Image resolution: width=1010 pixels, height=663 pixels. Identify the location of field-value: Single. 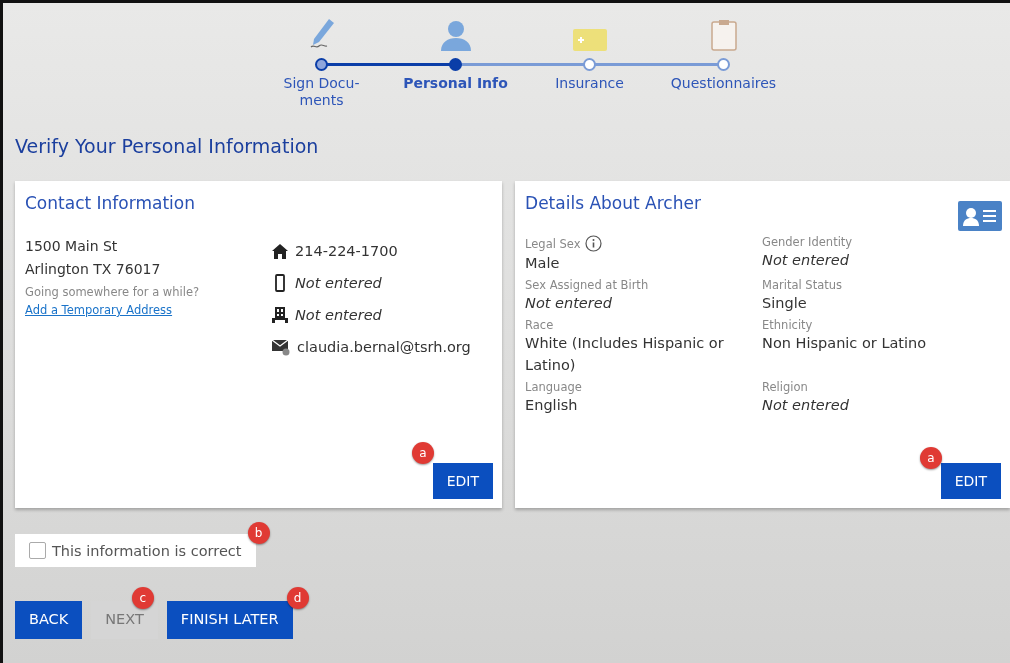
(784, 303).